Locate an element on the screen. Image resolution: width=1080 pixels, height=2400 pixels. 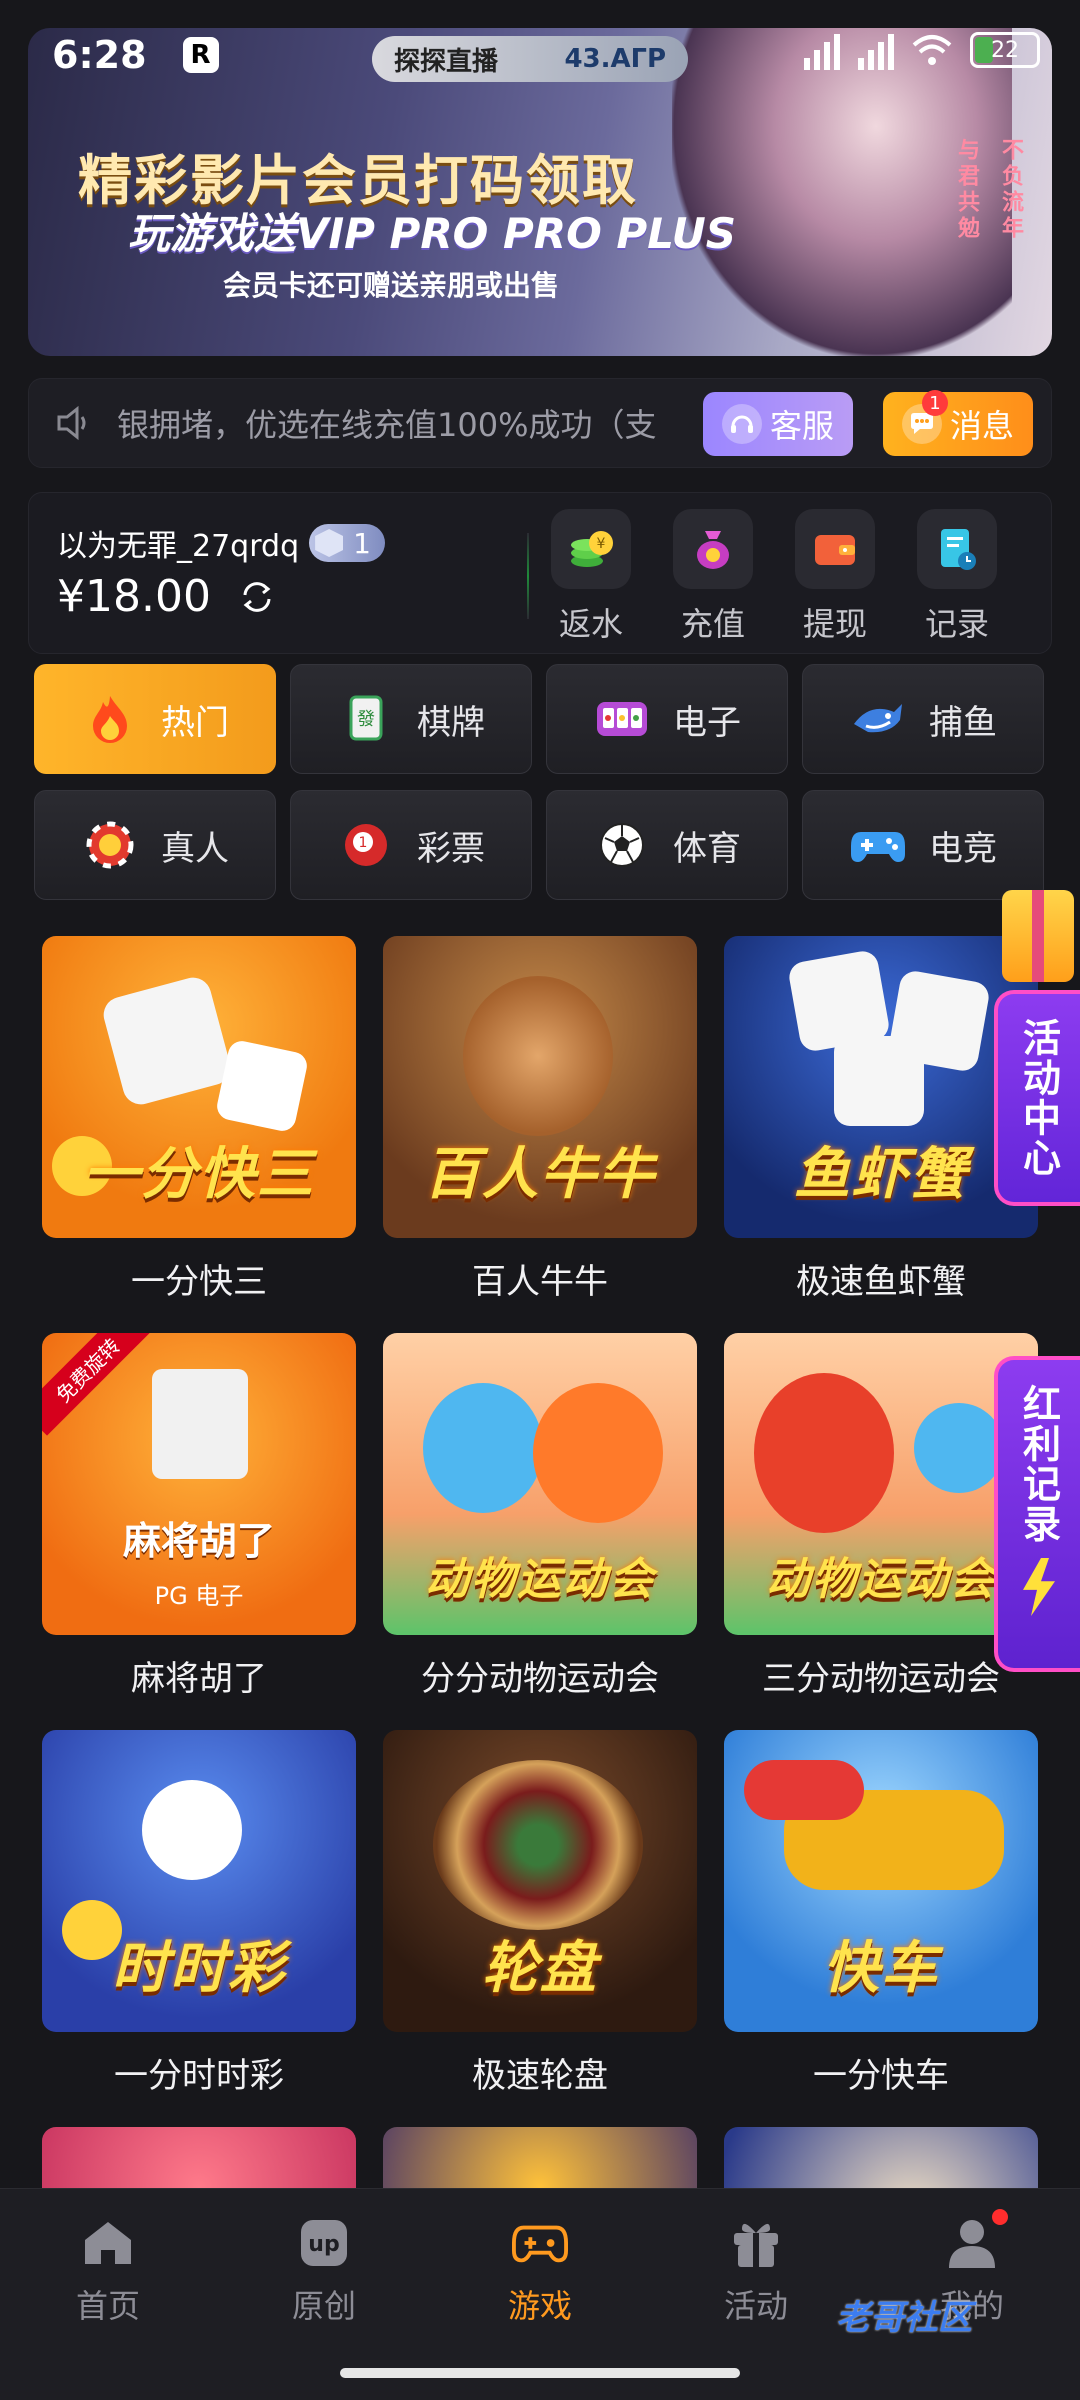
race-car is located at coordinates (804, 1790).